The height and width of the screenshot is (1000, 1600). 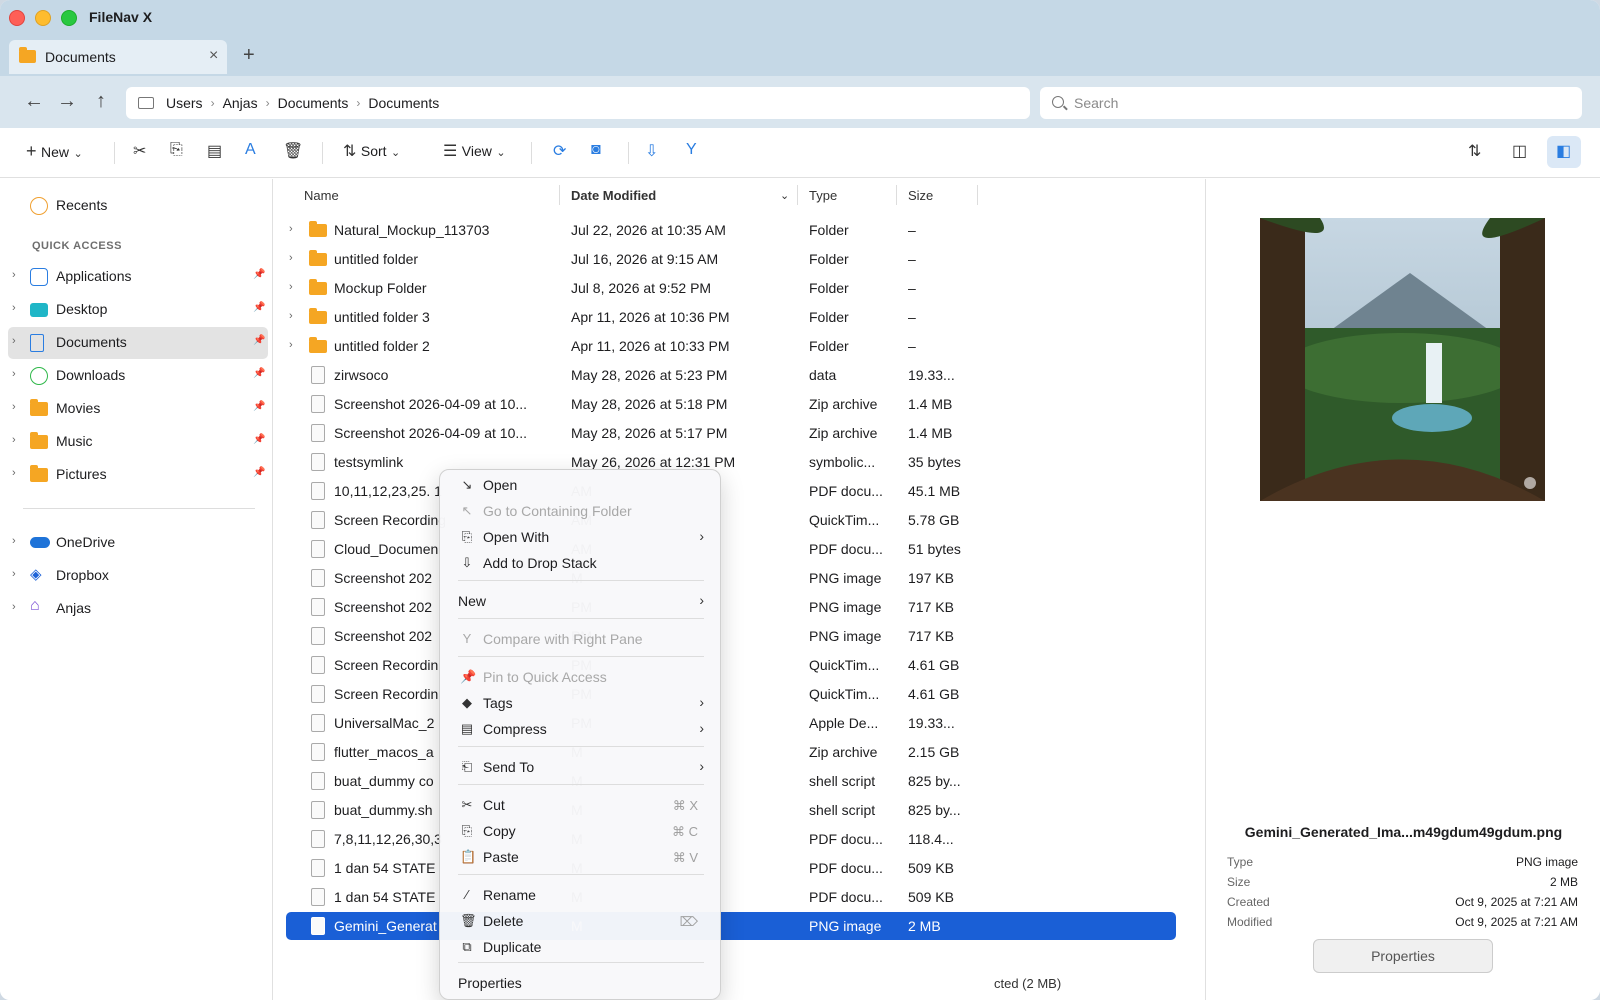 What do you see at coordinates (17, 18) in the screenshot?
I see `close-window-button` at bounding box center [17, 18].